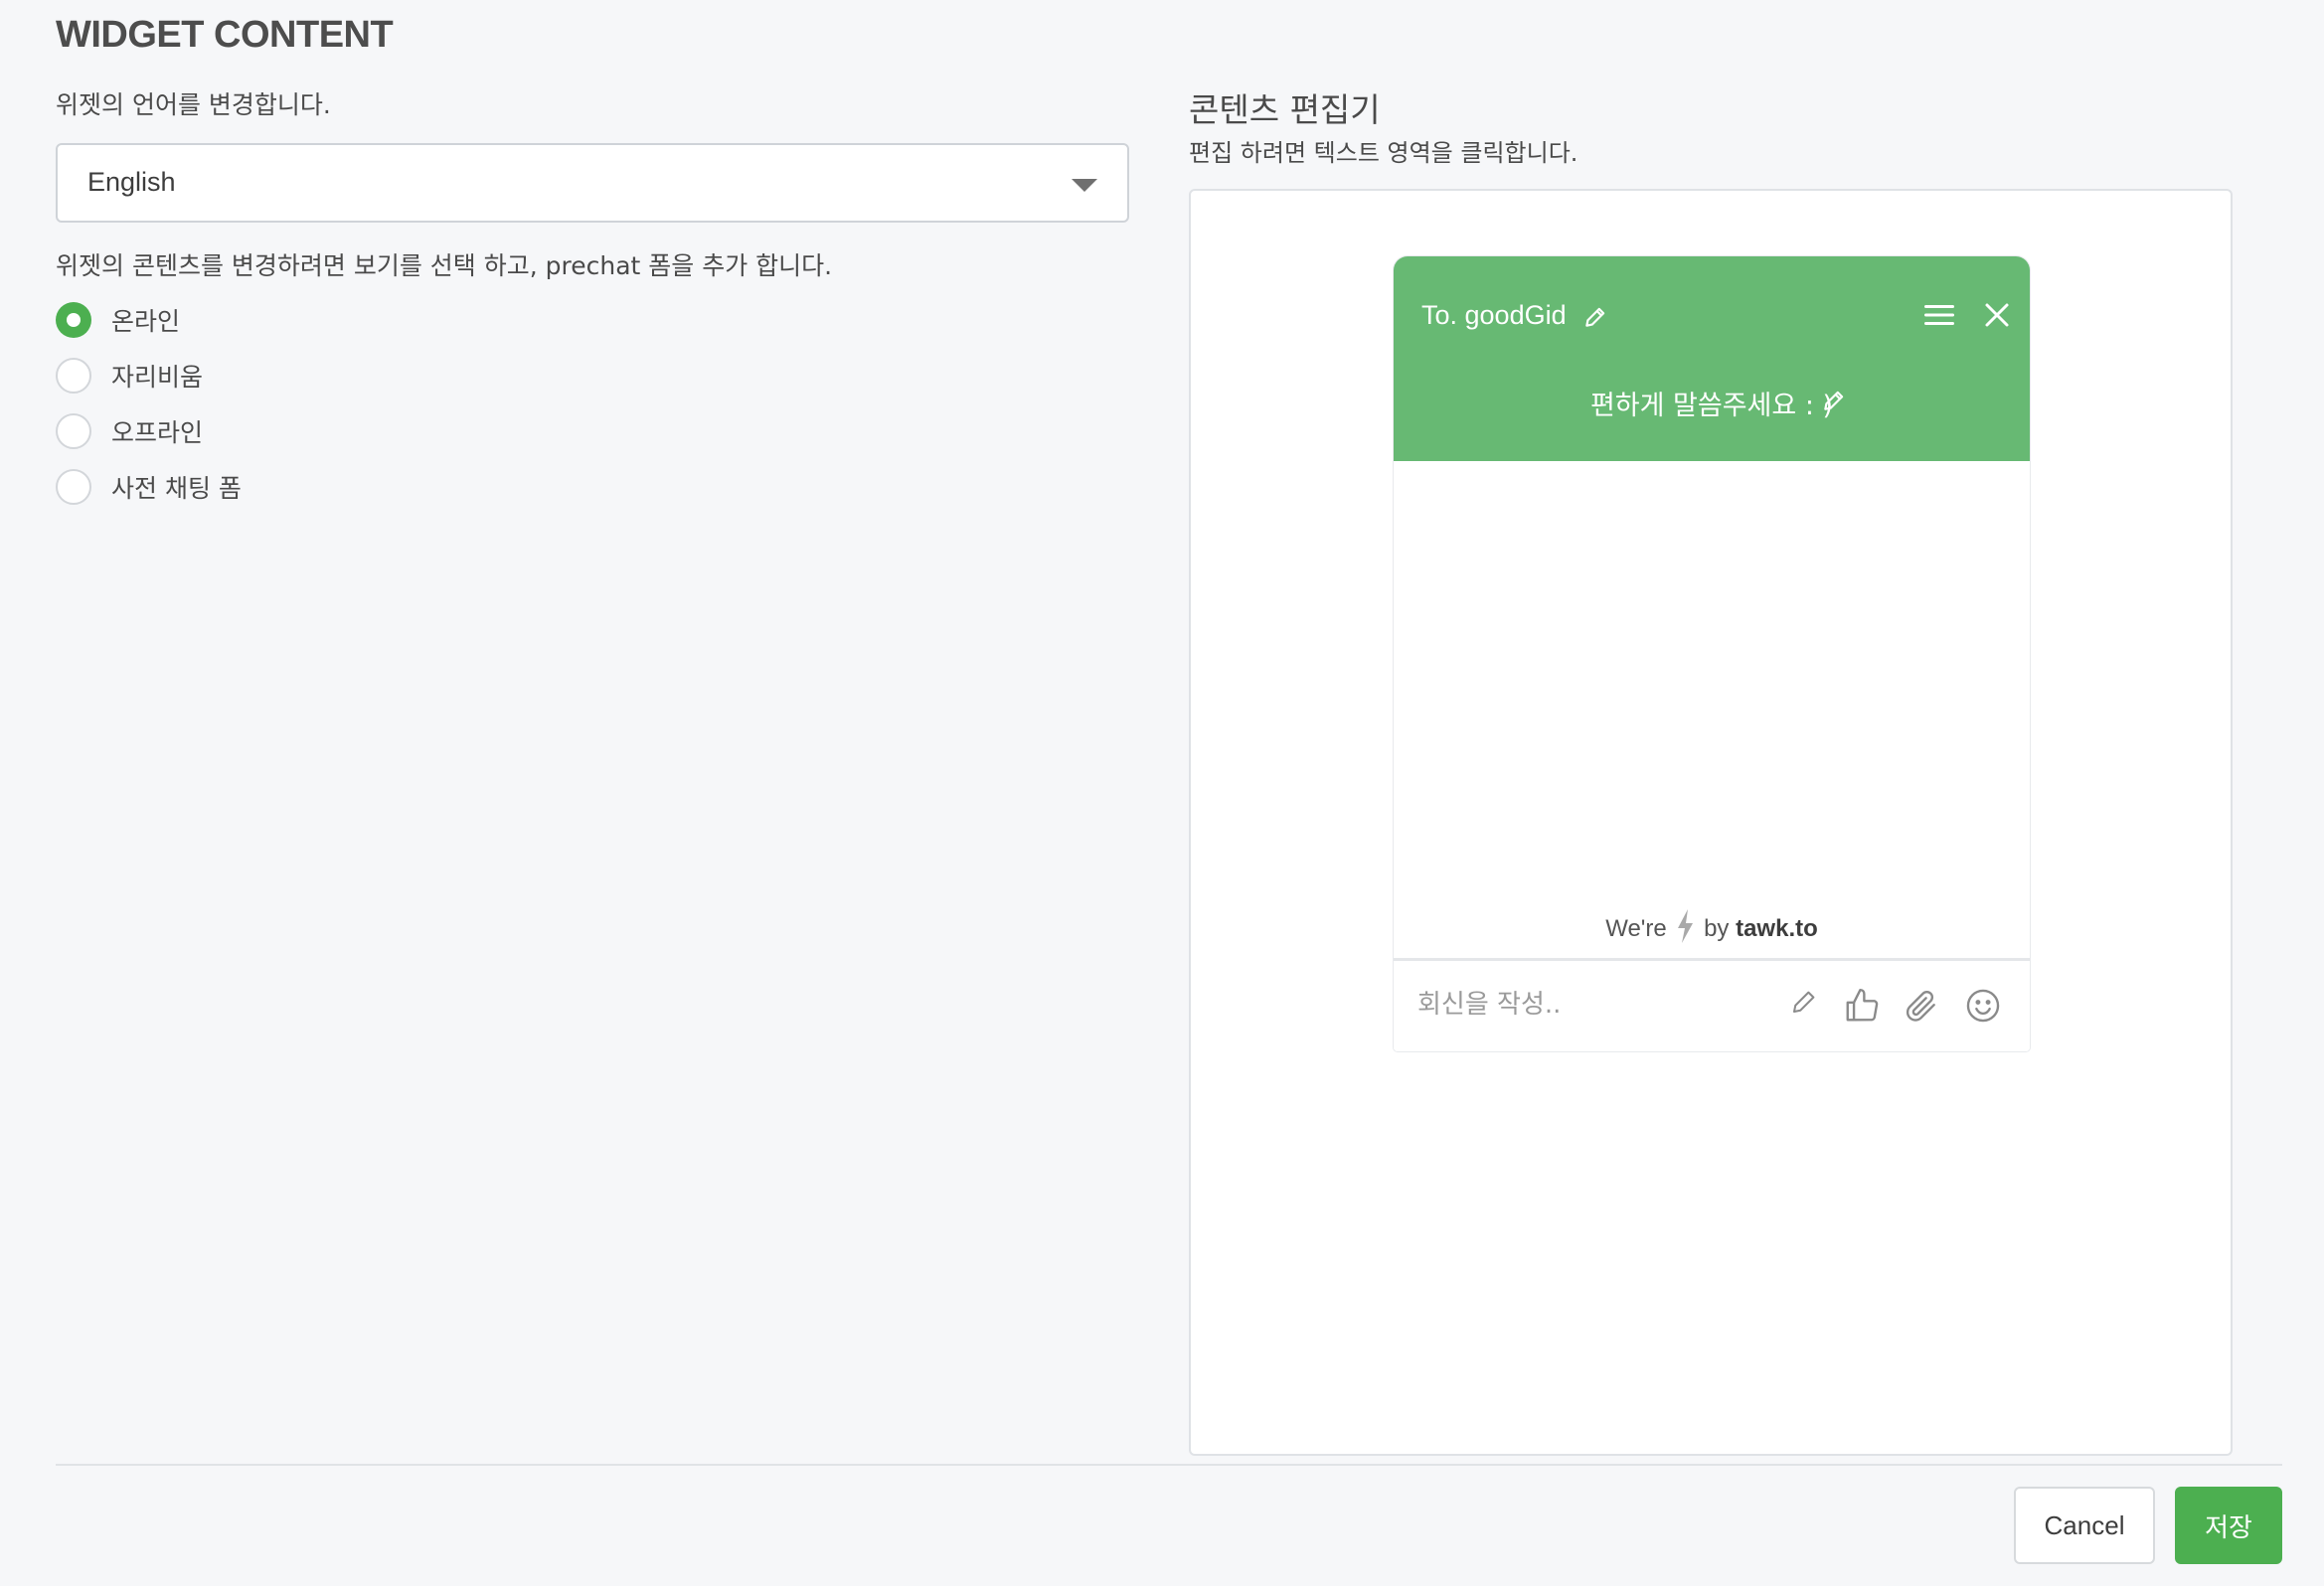  Describe the element at coordinates (592, 183) in the screenshot. I see `language-select: English` at that location.